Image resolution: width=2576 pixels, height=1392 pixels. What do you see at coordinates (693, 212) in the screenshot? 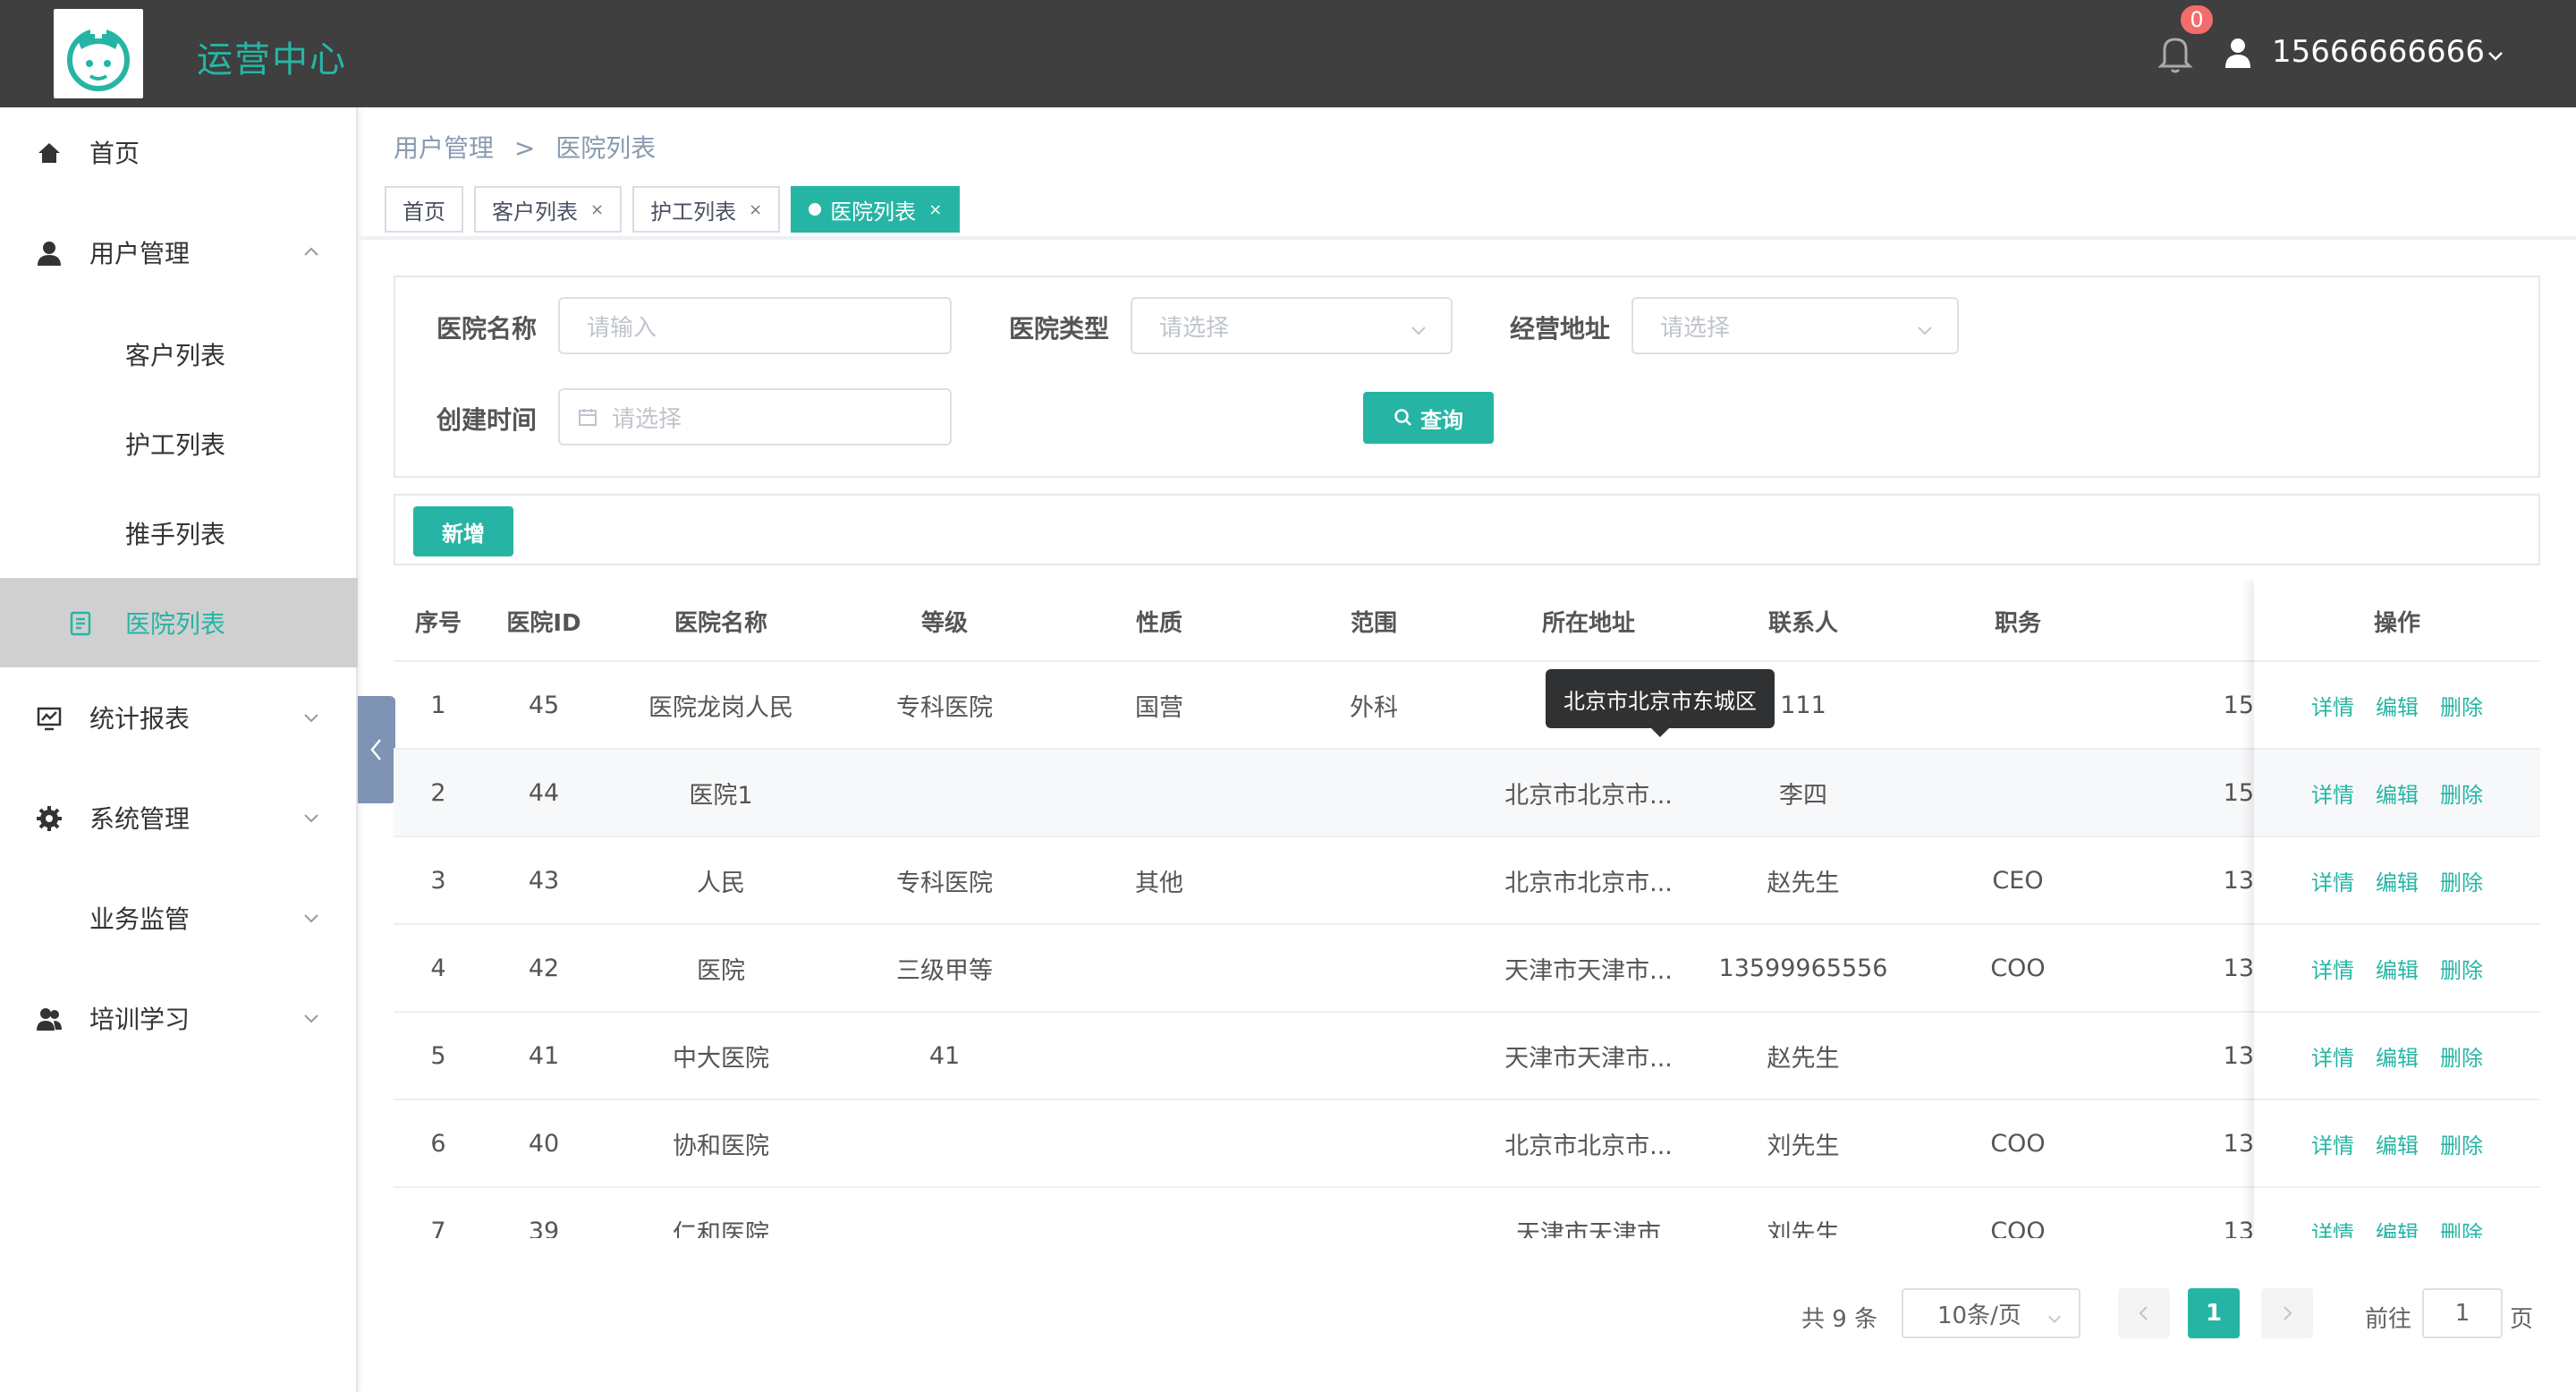
I see `tab-label: 护工列表` at bounding box center [693, 212].